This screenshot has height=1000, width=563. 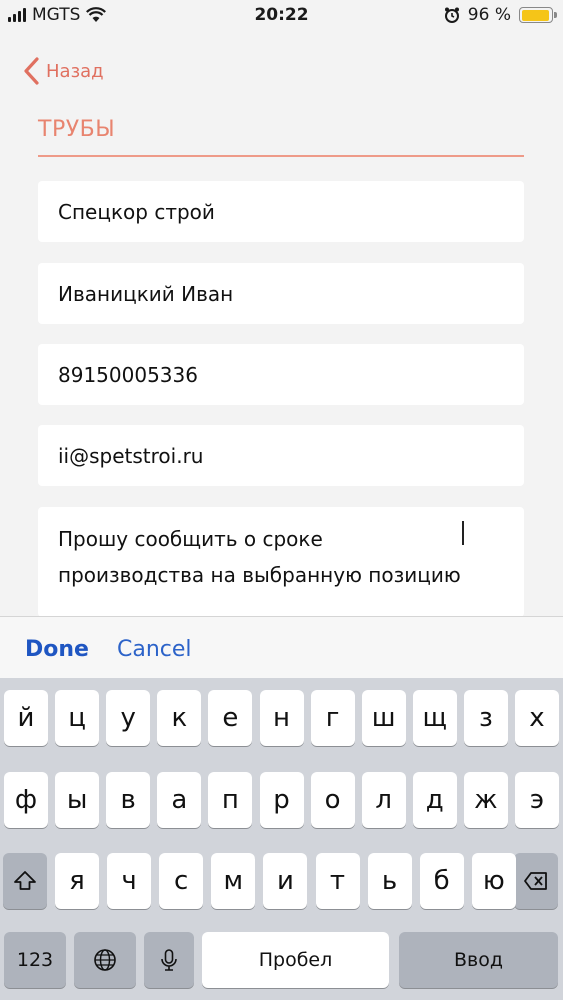 What do you see at coordinates (129, 881) in the screenshot?
I see `key-ч: ч` at bounding box center [129, 881].